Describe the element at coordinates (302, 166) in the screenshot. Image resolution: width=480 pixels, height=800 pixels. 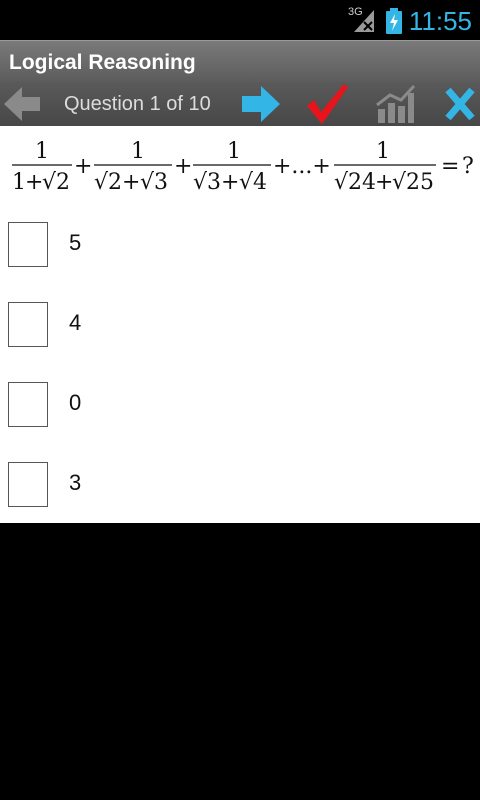
I see `ellipsis: +...+` at that location.